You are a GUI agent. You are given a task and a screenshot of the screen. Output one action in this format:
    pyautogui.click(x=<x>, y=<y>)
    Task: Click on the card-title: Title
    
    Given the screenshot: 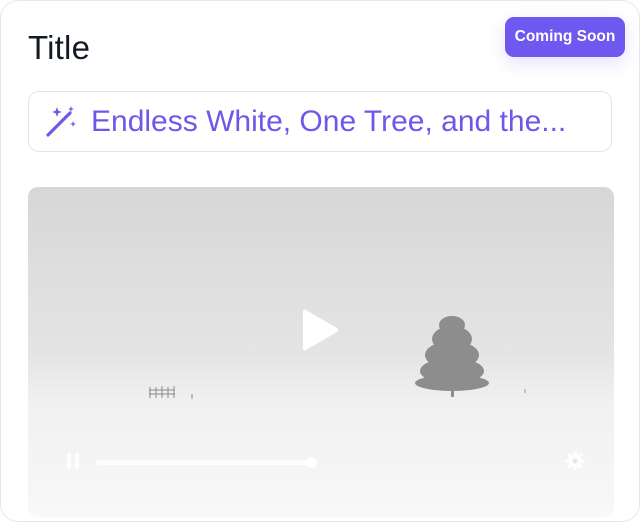 What is the action you would take?
    pyautogui.click(x=59, y=47)
    